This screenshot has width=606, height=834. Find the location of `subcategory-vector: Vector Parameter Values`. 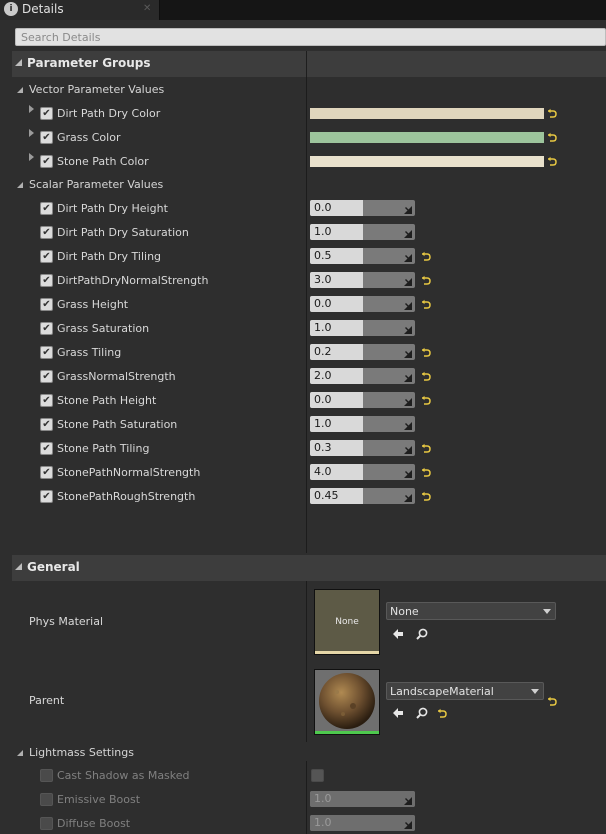

subcategory-vector: Vector Parameter Values is located at coordinates (309, 89).